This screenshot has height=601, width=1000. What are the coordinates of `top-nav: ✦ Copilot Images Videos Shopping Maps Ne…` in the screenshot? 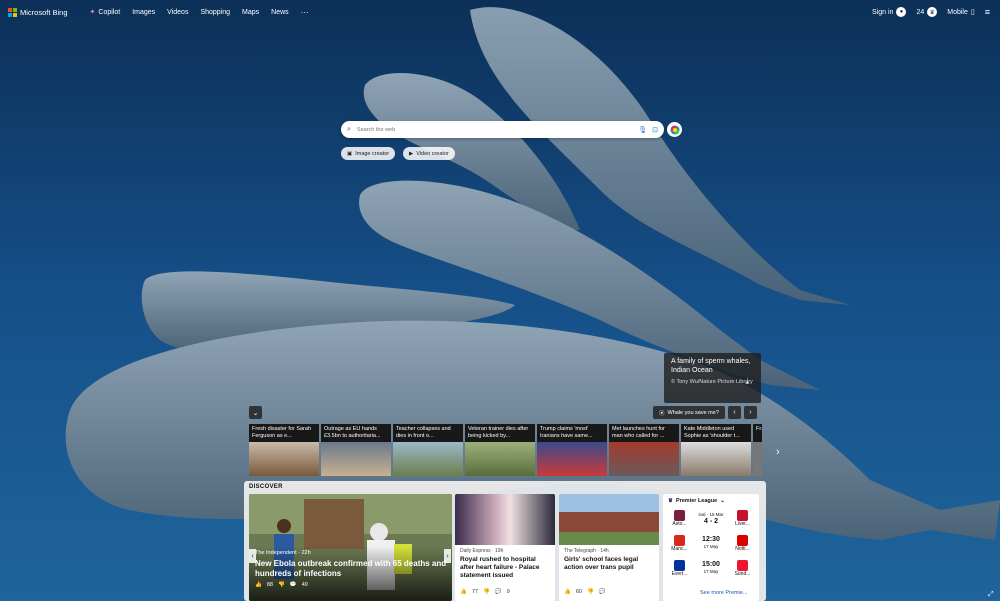 It's located at (199, 12).